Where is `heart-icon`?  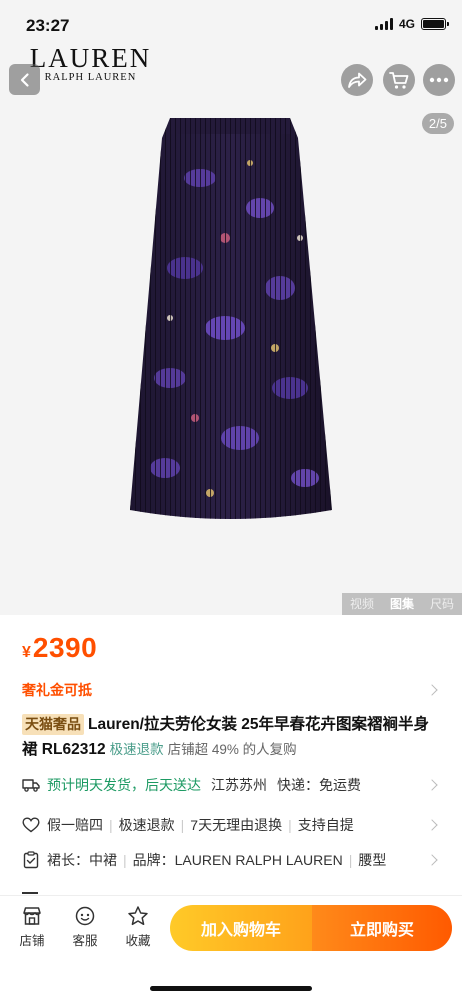 heart-icon is located at coordinates (31, 825).